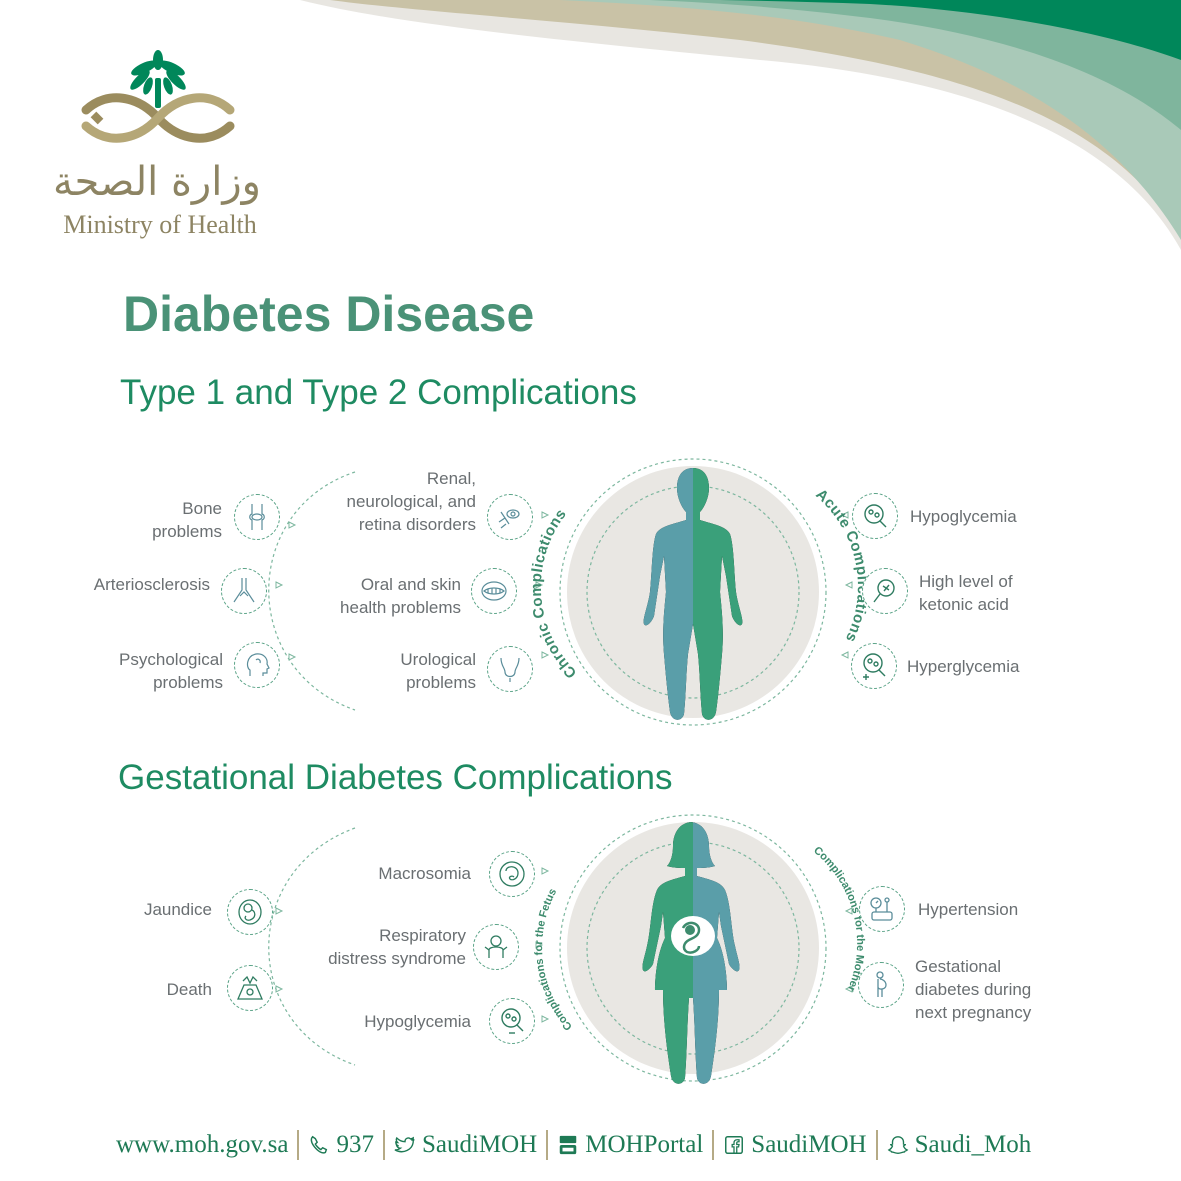 Image resolution: width=1181 pixels, height=1181 pixels. I want to click on bone-joint-icon, so click(257, 517).